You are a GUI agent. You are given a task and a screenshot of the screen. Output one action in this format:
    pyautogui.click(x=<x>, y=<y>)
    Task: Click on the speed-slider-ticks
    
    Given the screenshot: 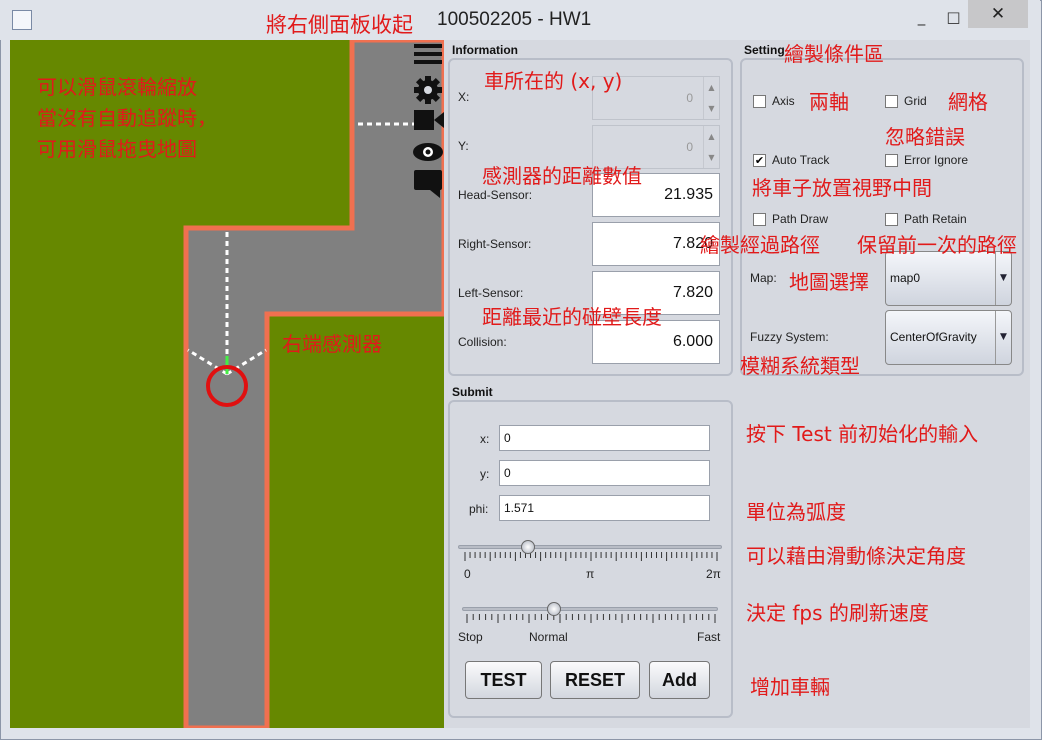 What is the action you would take?
    pyautogui.click(x=591, y=618)
    